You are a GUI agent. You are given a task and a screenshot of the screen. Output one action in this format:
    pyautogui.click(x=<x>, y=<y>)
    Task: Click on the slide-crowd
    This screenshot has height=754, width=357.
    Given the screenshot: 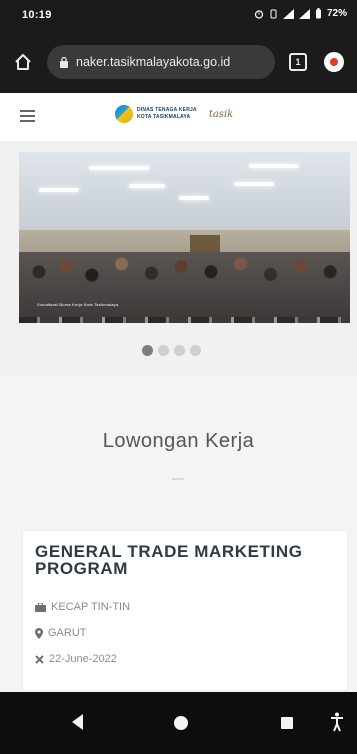 What is the action you would take?
    pyautogui.click(x=184, y=285)
    